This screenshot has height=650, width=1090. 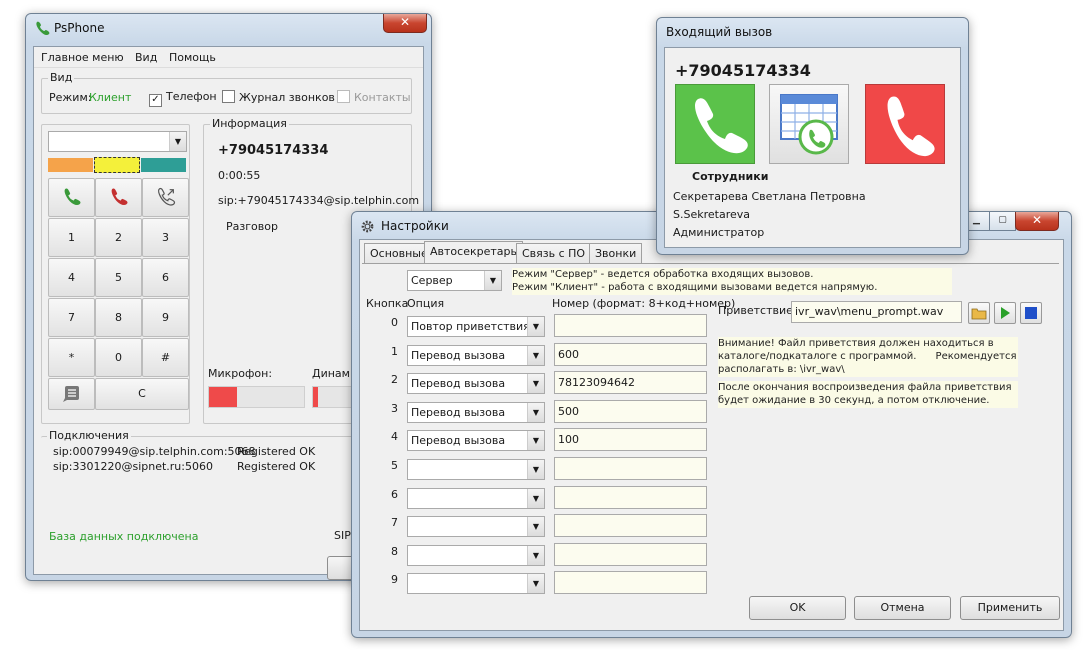 What do you see at coordinates (118, 237) in the screenshot?
I see `key-2: 2` at bounding box center [118, 237].